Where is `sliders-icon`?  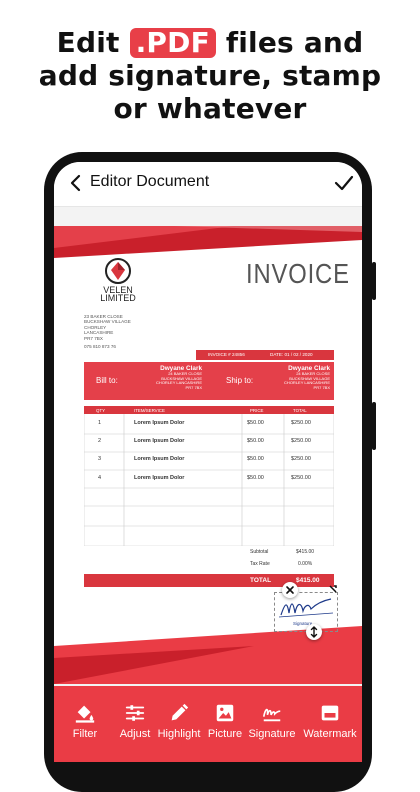
sliders-icon is located at coordinates (135, 713).